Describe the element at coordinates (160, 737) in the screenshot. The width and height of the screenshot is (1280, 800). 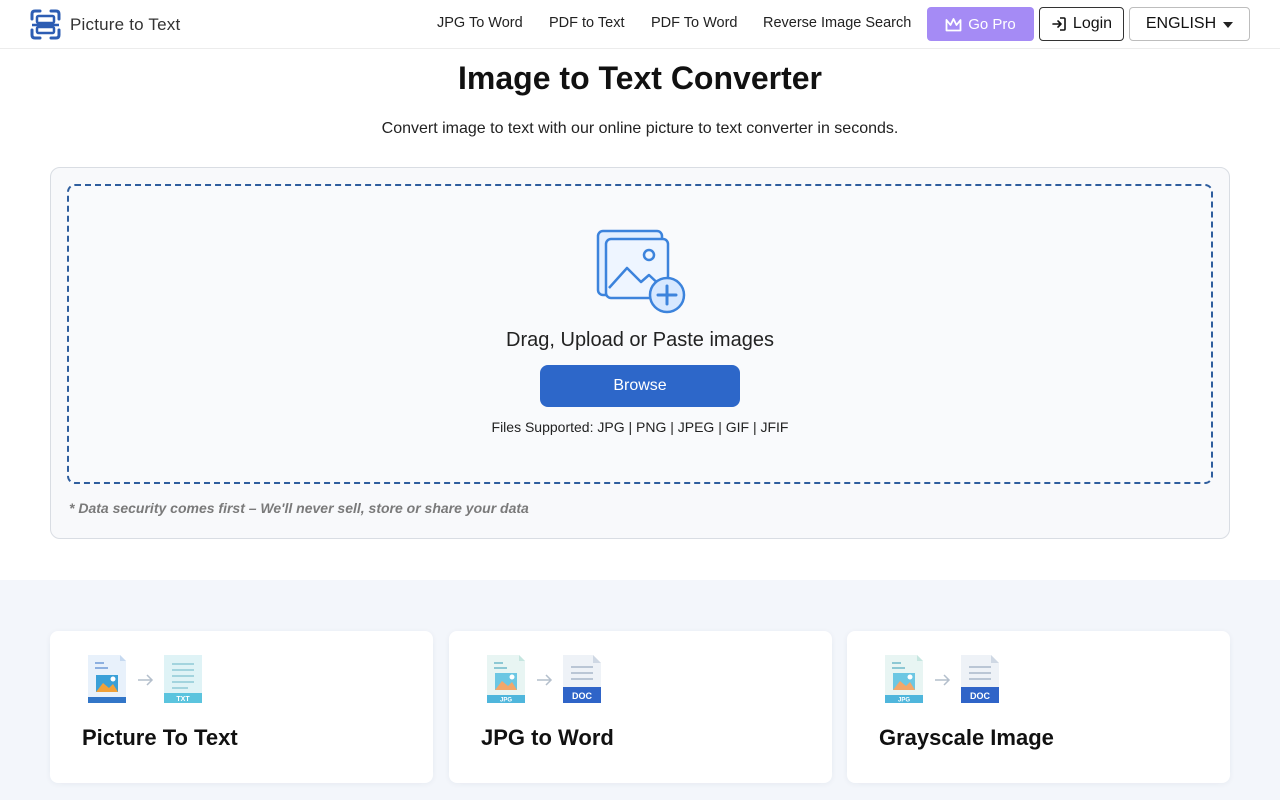
I see `tool-title: Picture To Text` at that location.